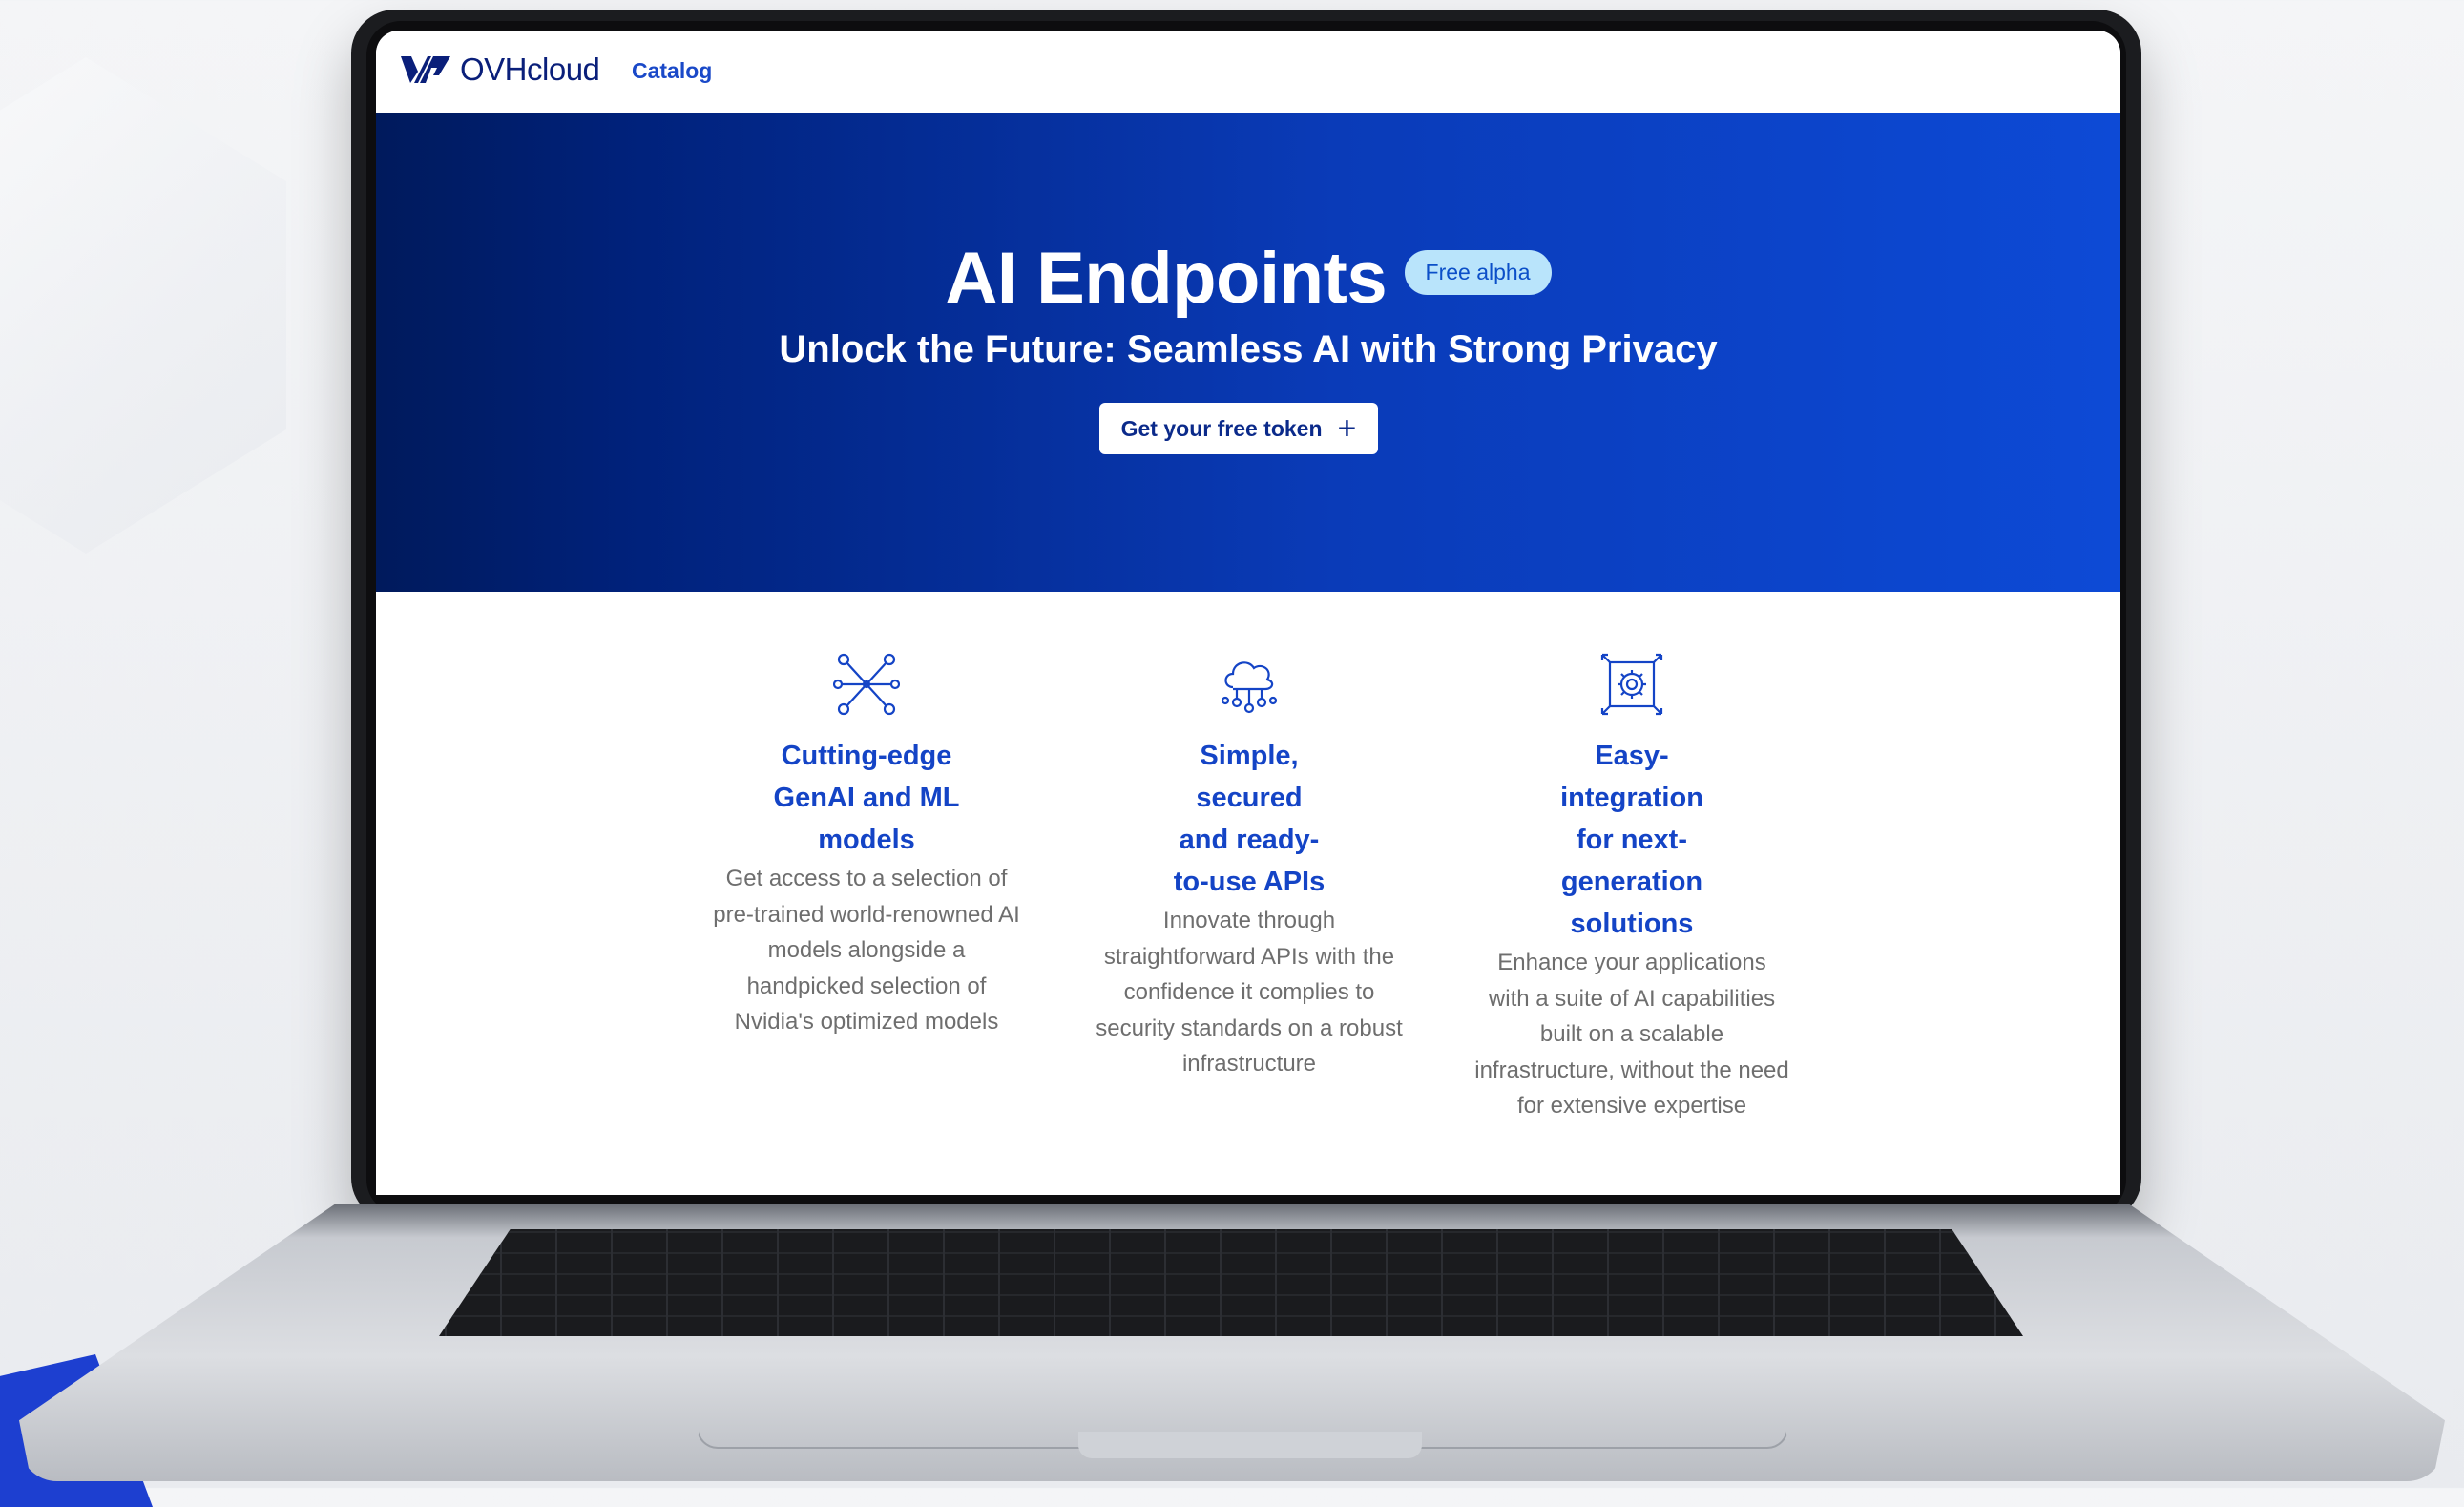  What do you see at coordinates (530, 69) in the screenshot?
I see `brand-name: OVHcloud` at bounding box center [530, 69].